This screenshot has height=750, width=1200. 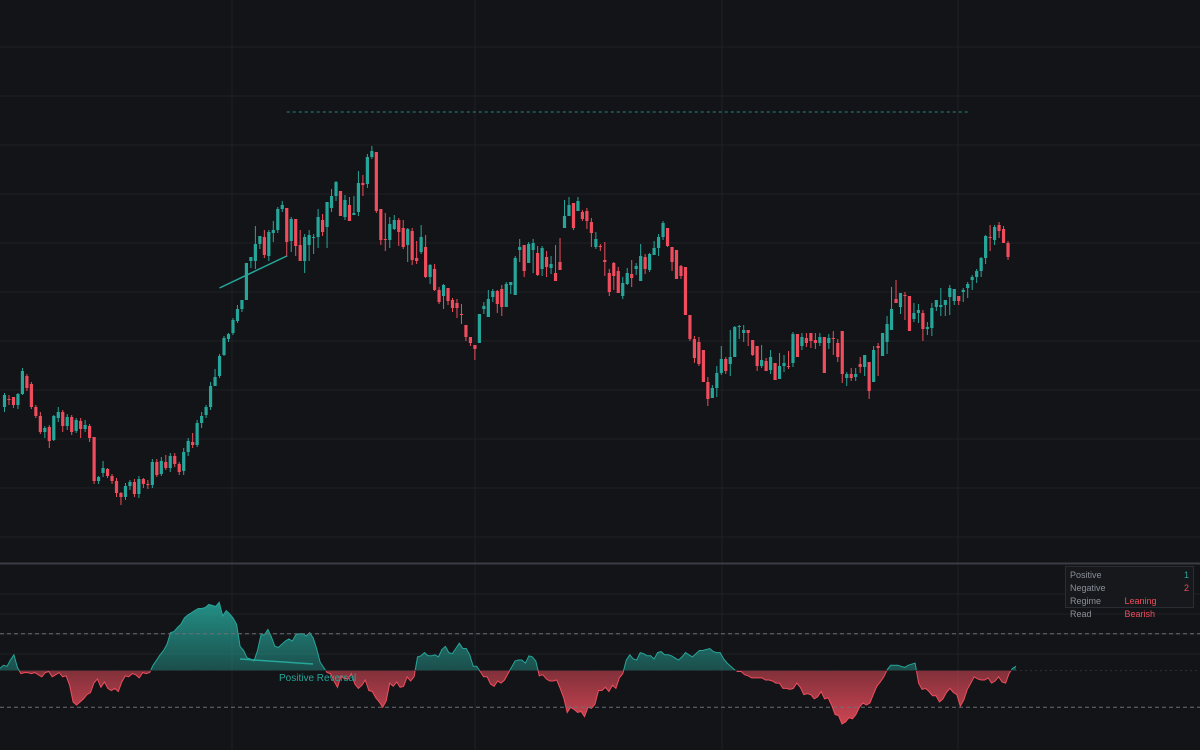 I want to click on oscillator-area-negative, so click(x=508, y=697).